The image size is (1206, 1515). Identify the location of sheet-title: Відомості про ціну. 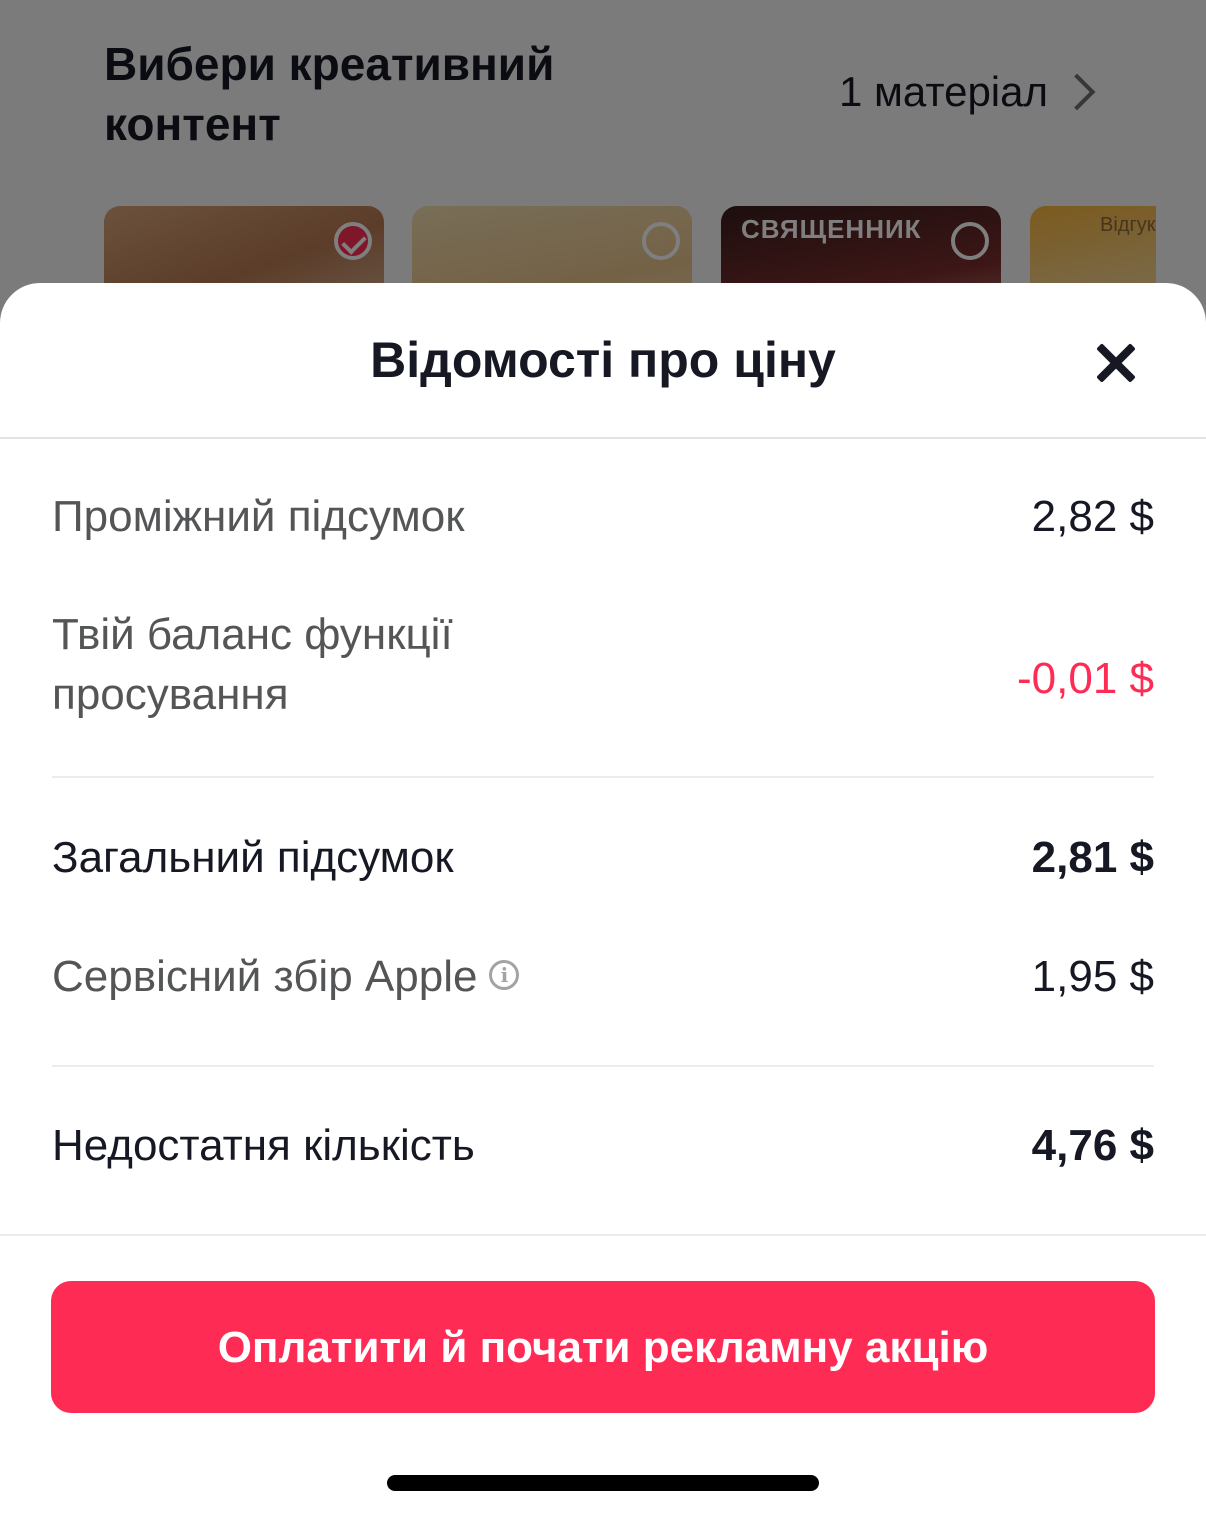
(603, 360).